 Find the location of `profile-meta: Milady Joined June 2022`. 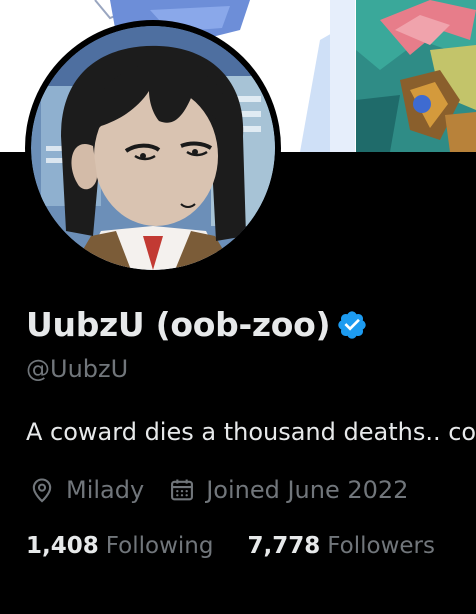

profile-meta: Milady Joined June 2022 is located at coordinates (218, 490).